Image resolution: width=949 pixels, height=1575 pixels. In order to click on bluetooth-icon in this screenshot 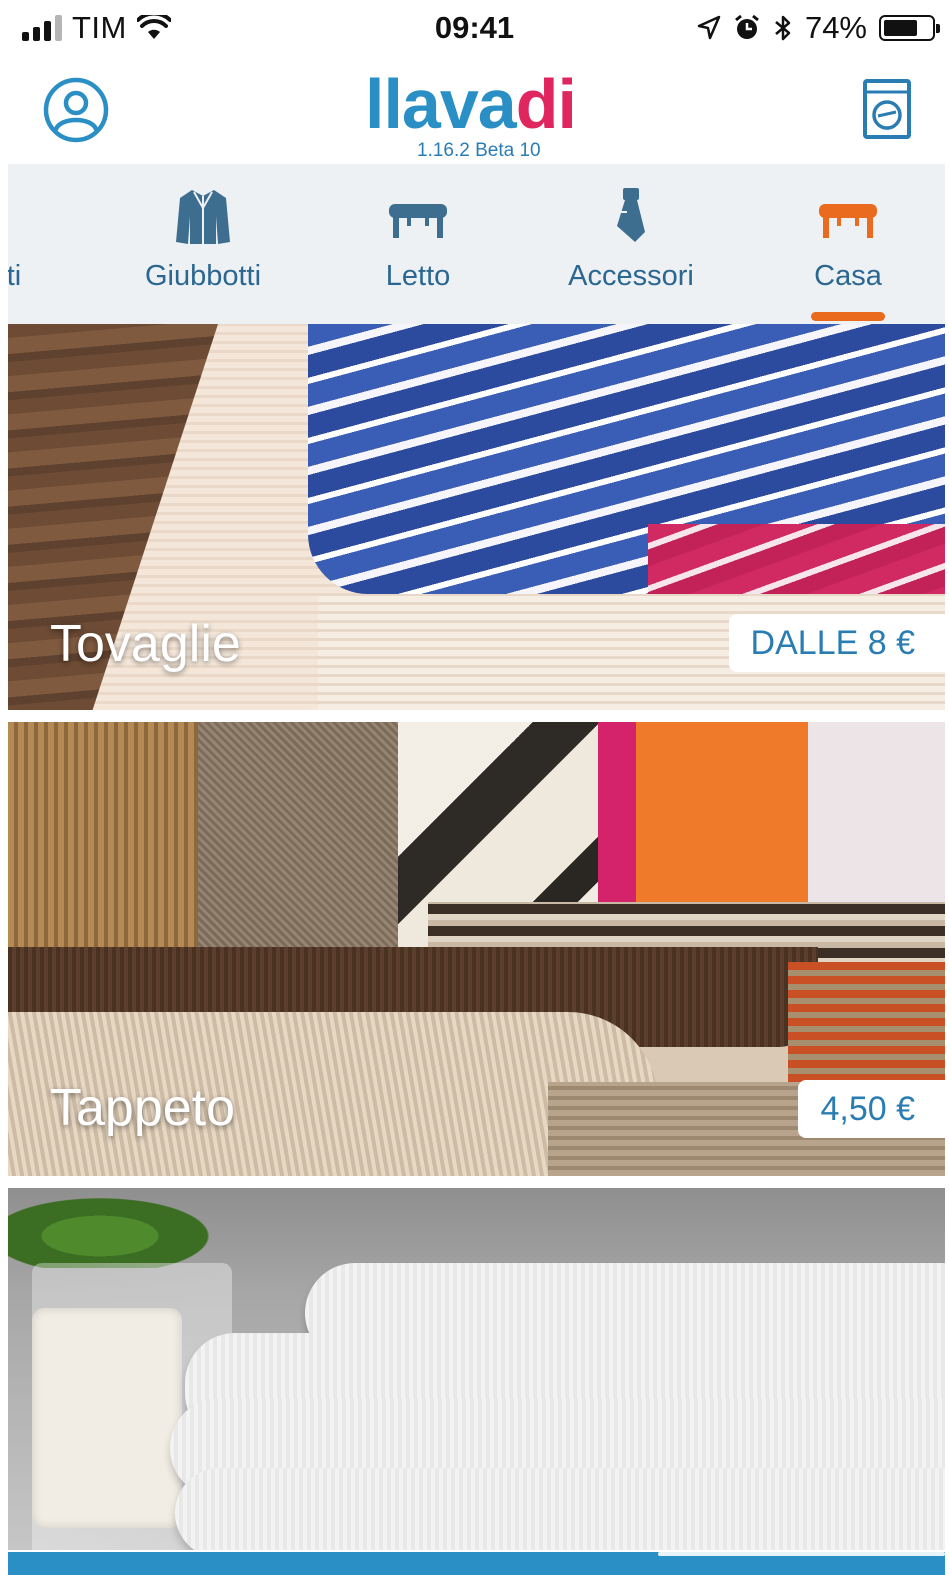, I will do `click(783, 28)`.